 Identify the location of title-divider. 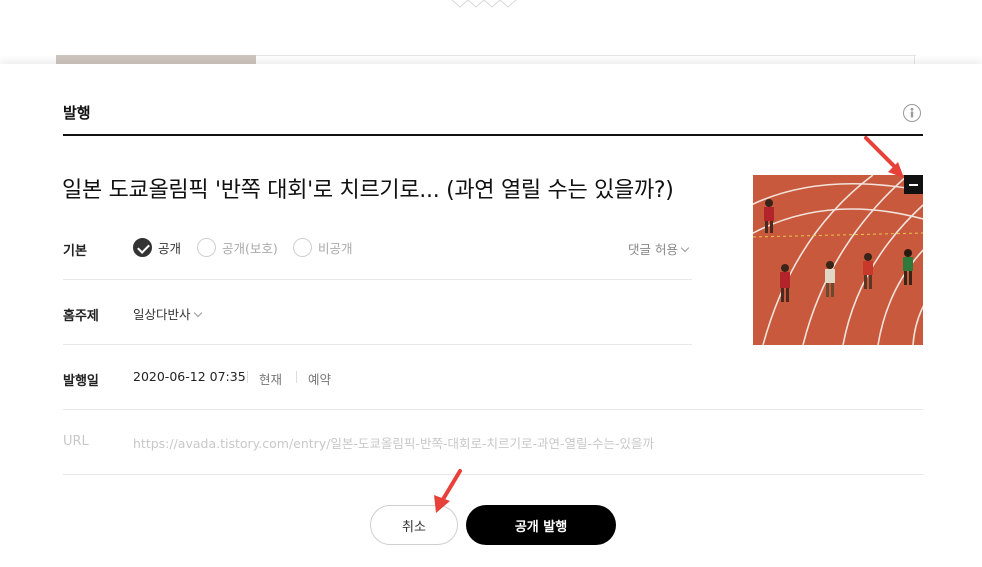
(493, 135).